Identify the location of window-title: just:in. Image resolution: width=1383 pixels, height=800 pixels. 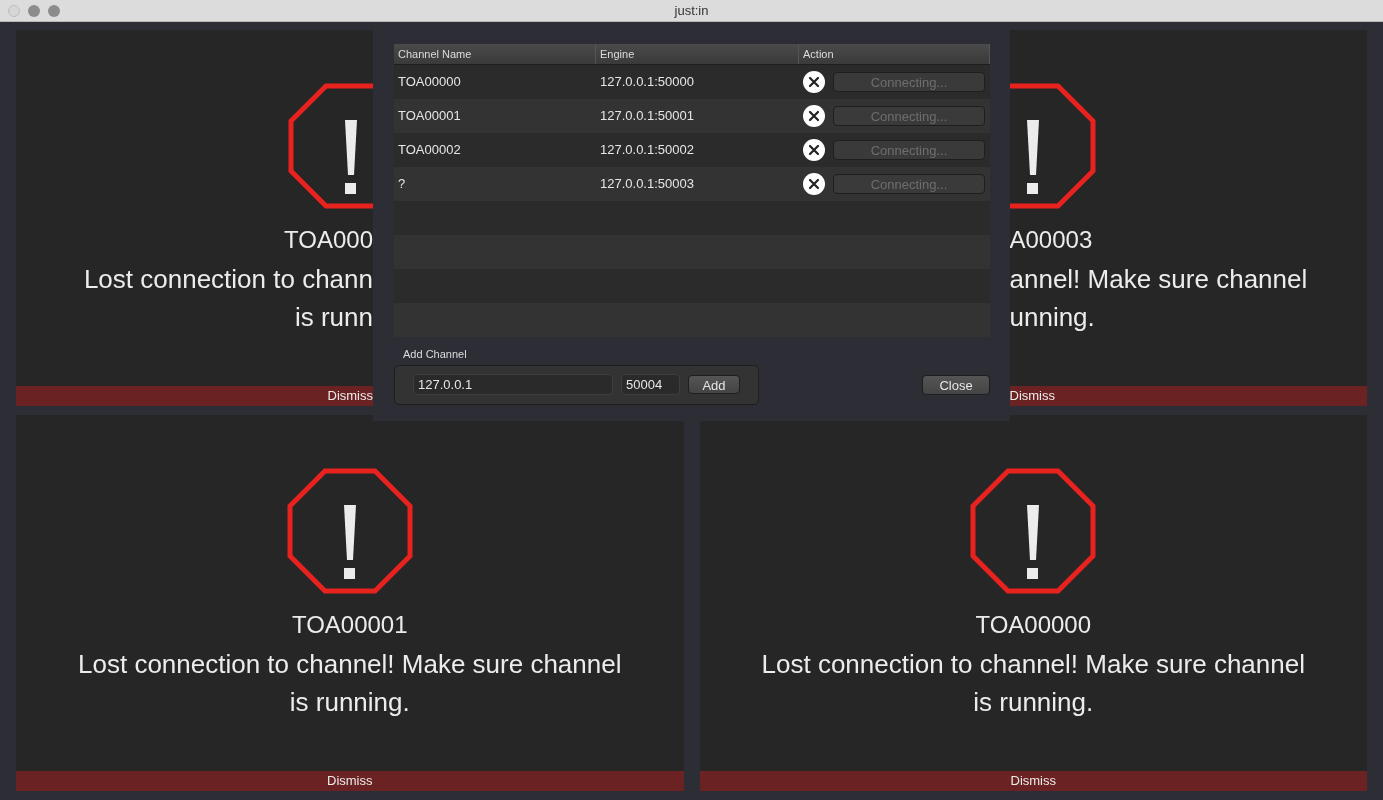
(691, 10).